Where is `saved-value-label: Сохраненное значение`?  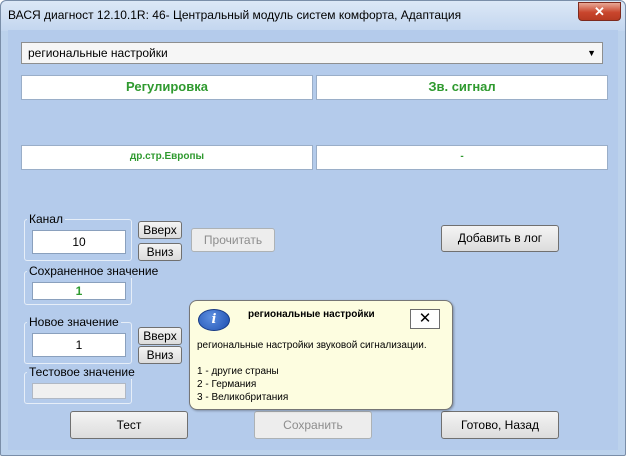
saved-value-label: Сохраненное значение is located at coordinates (94, 271).